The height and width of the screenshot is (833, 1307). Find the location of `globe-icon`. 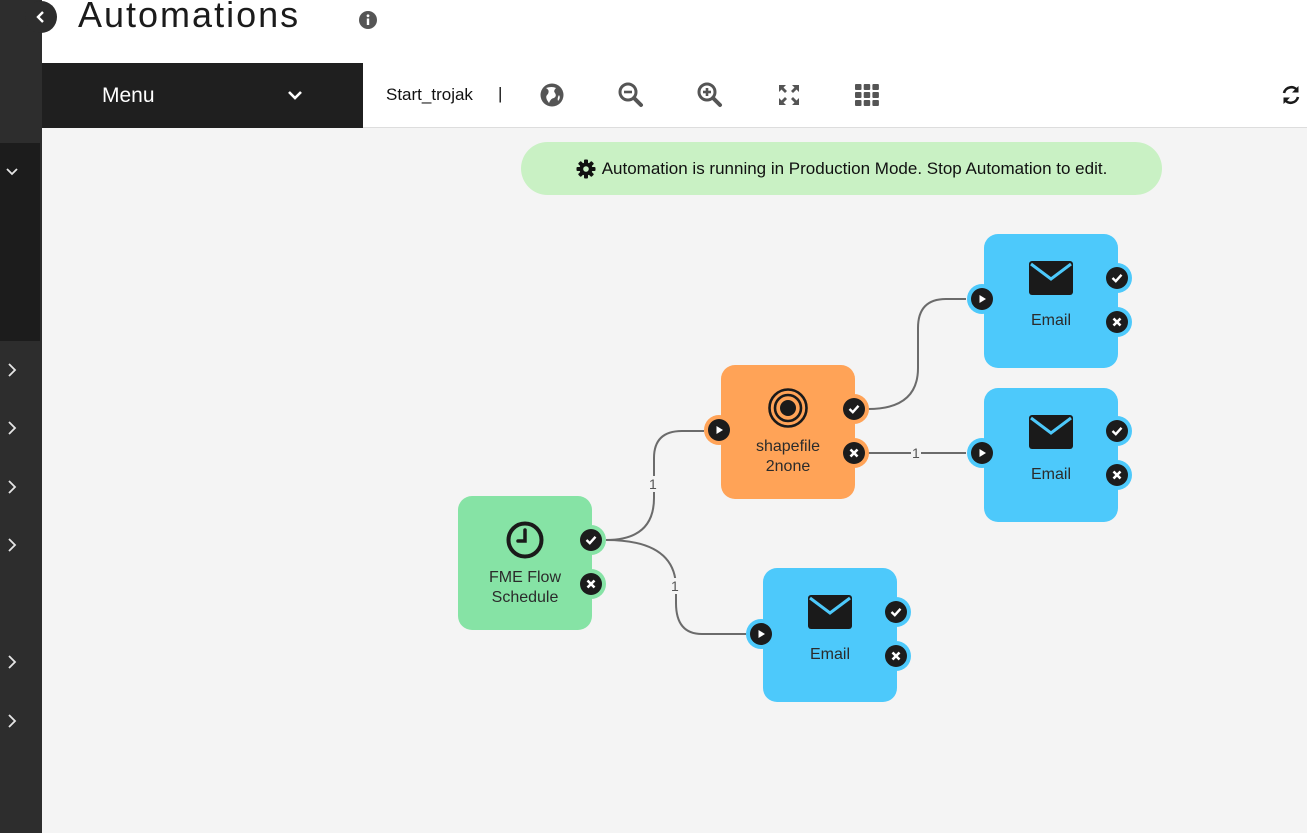

globe-icon is located at coordinates (552, 95).